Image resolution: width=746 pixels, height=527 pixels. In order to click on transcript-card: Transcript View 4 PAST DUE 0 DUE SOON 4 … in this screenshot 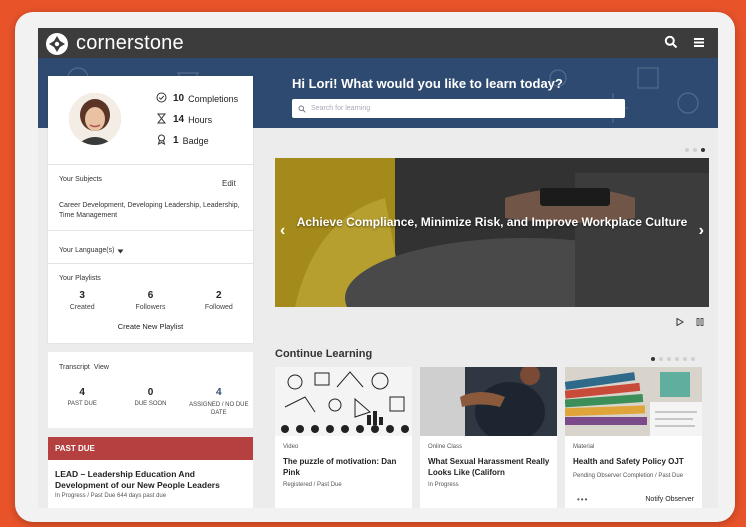, I will do `click(150, 390)`.